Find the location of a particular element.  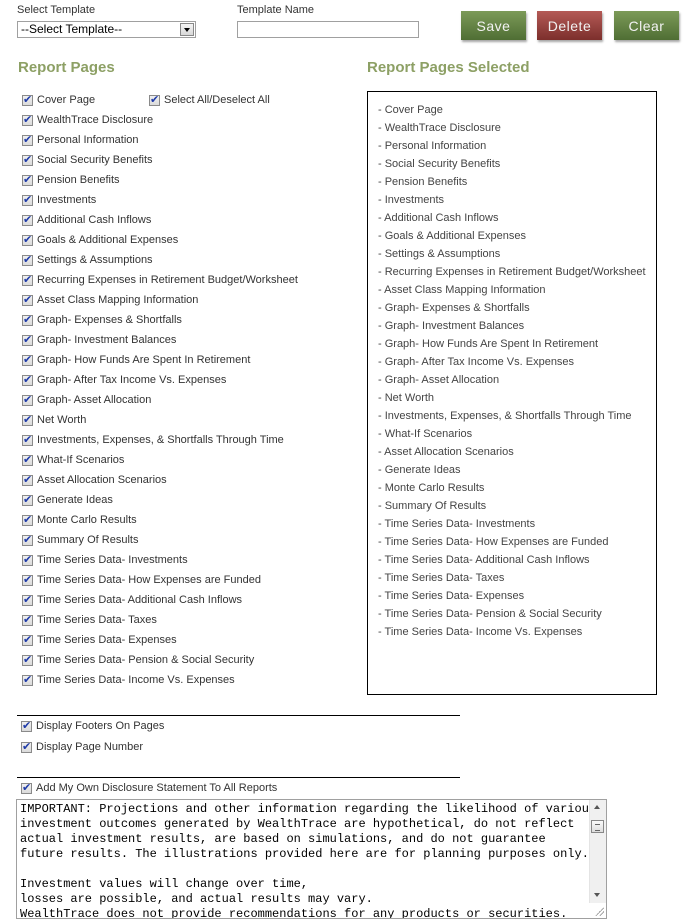

selected-page-item: - Graph- After Tax Income Vs. Expenses is located at coordinates (476, 362).